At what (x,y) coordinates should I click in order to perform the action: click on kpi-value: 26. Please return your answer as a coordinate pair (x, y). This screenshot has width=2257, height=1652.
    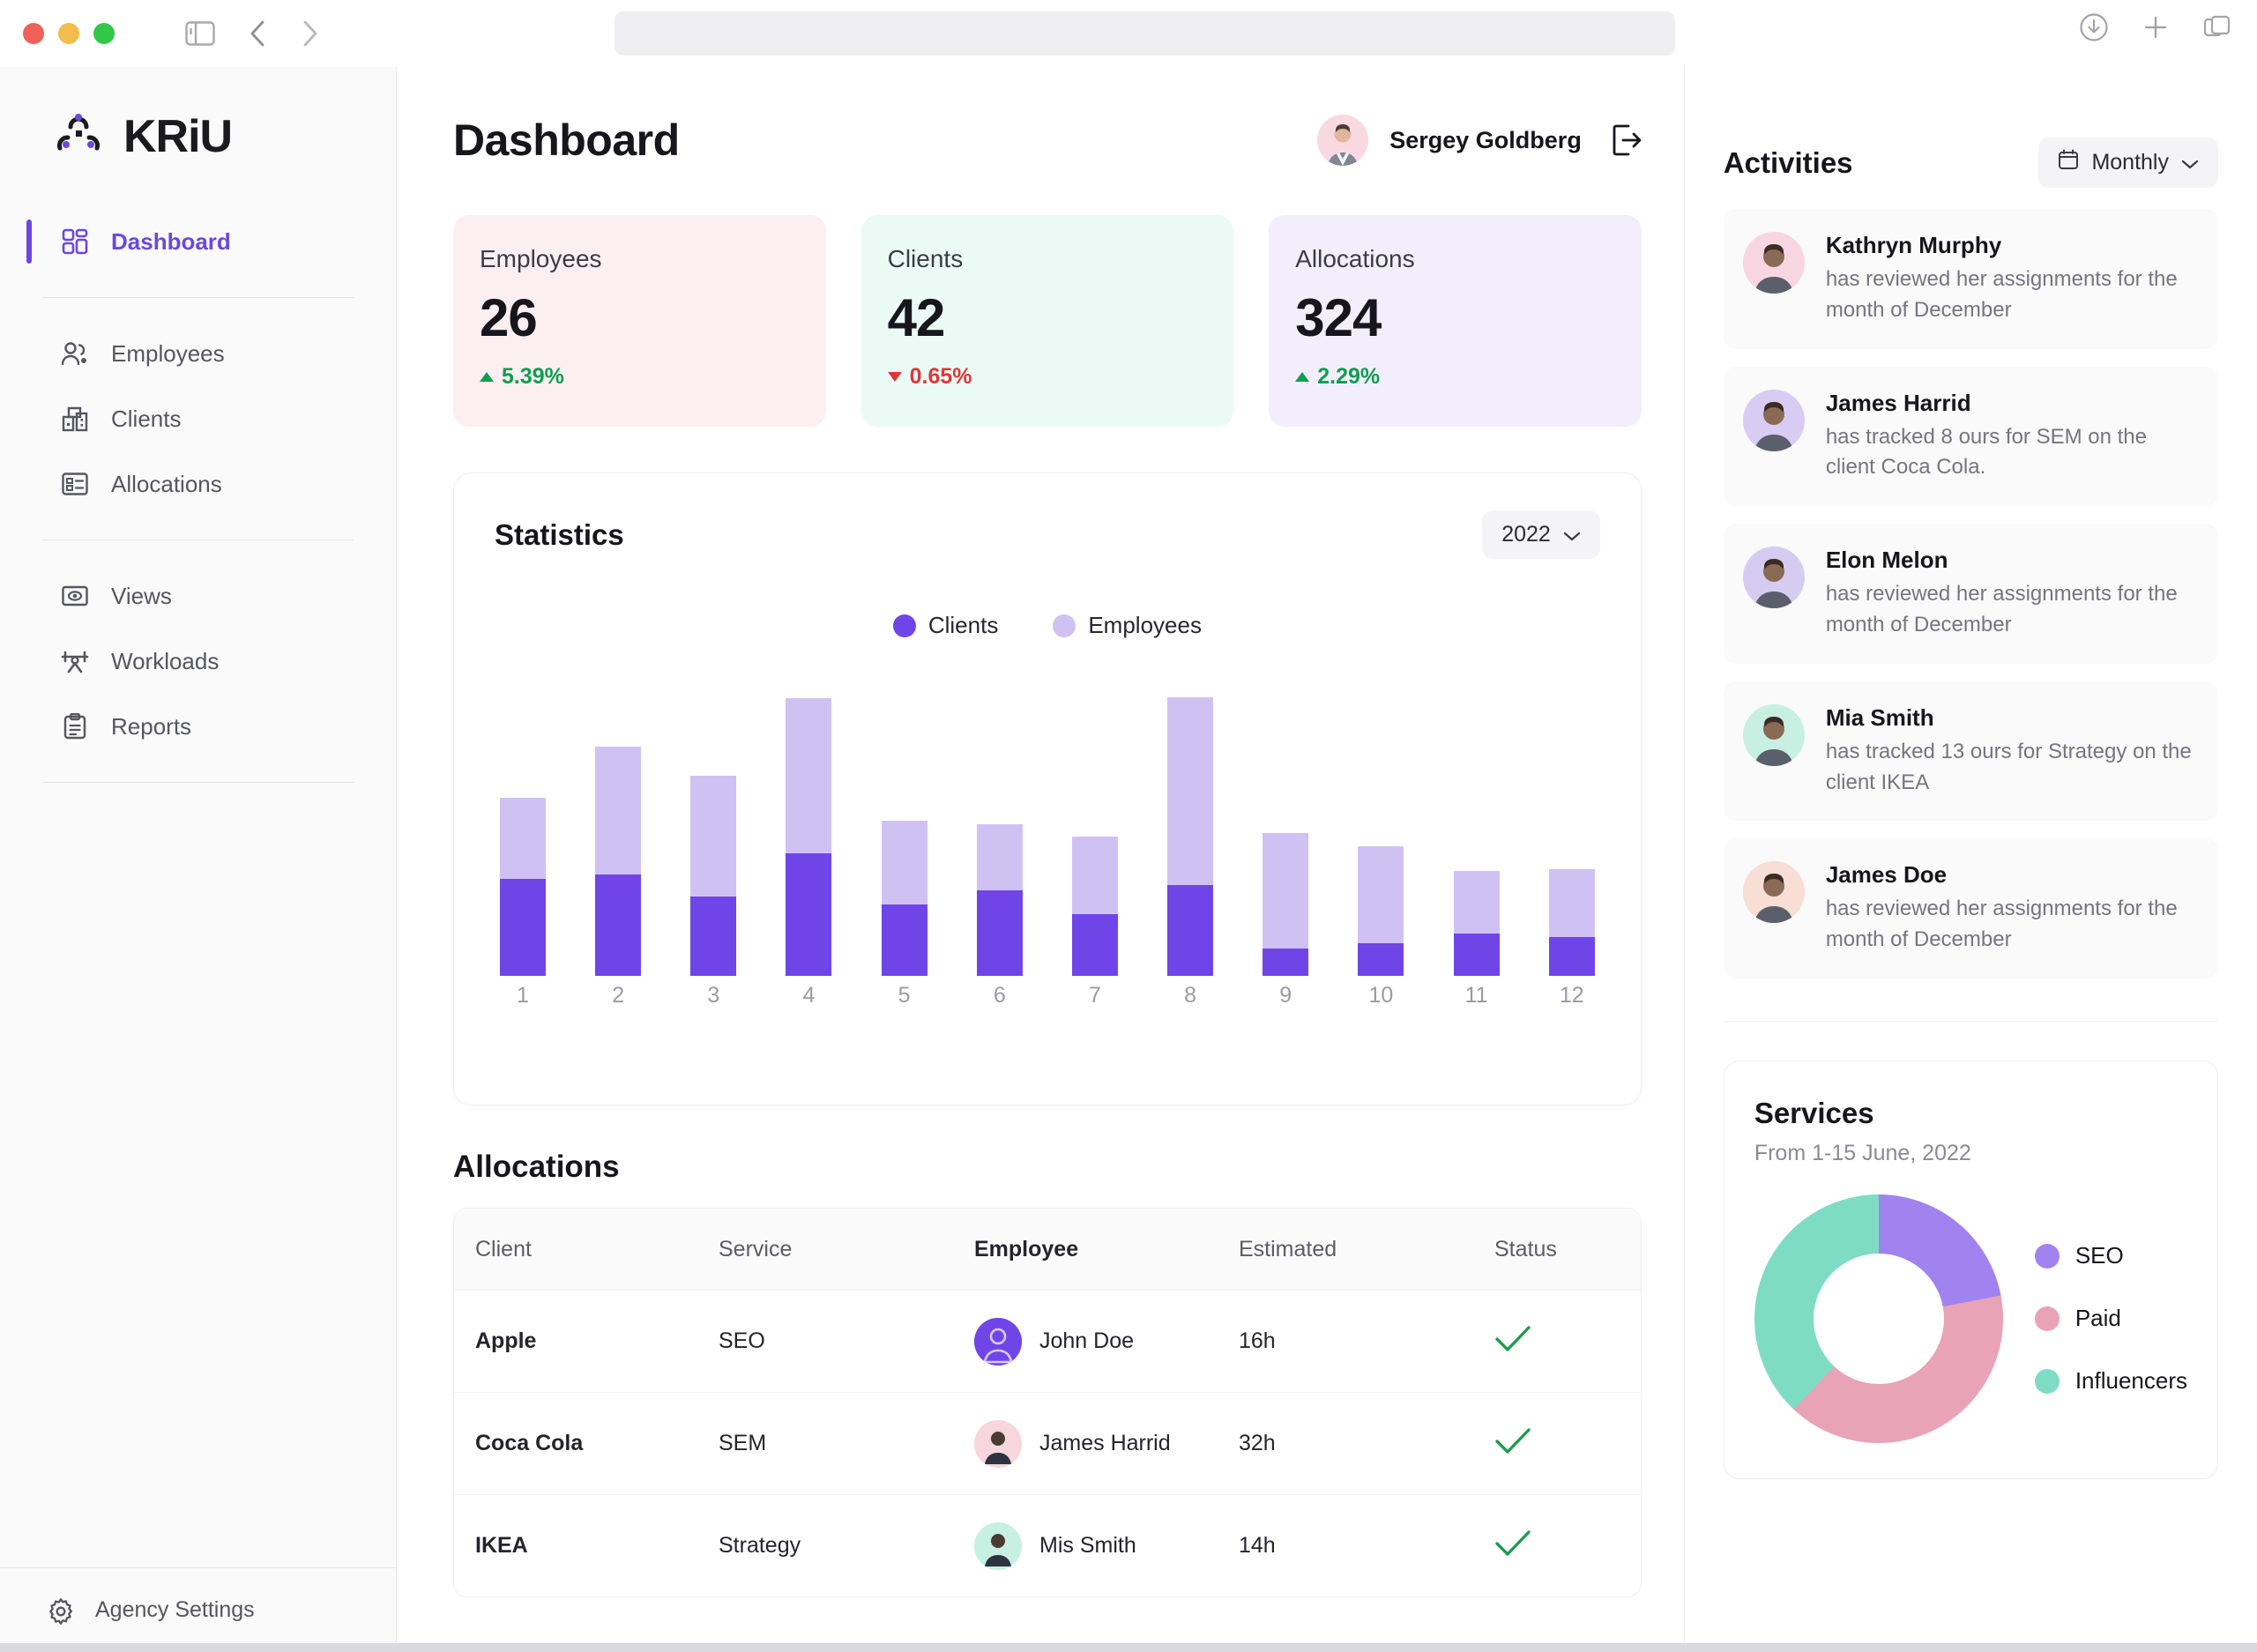
    Looking at the image, I should click on (509, 317).